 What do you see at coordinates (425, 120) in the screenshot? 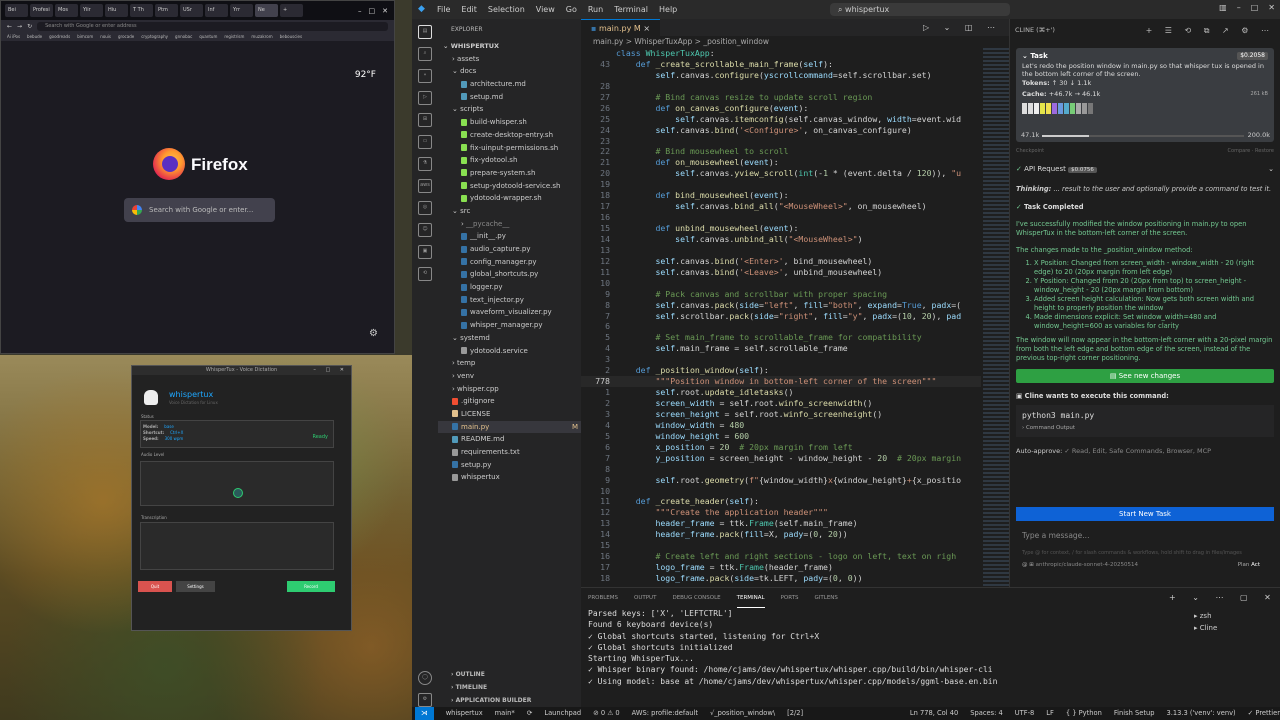
I see `extensions-icon: ⊞` at bounding box center [425, 120].